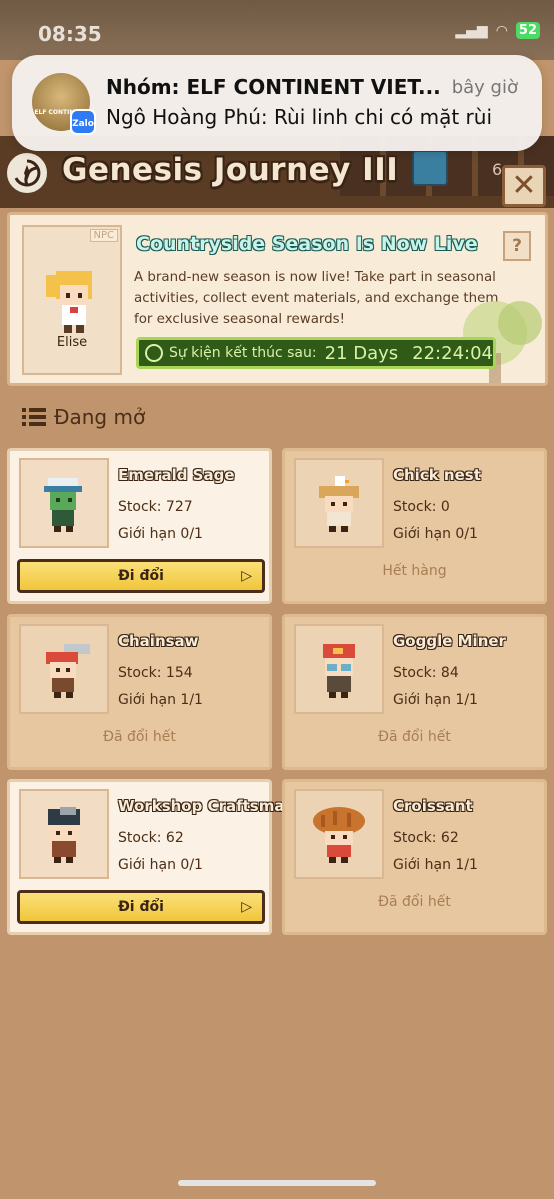  What do you see at coordinates (277, 30) in the screenshot?
I see `status-bar: 08:35 ▂▄▆ ◠ 52` at bounding box center [277, 30].